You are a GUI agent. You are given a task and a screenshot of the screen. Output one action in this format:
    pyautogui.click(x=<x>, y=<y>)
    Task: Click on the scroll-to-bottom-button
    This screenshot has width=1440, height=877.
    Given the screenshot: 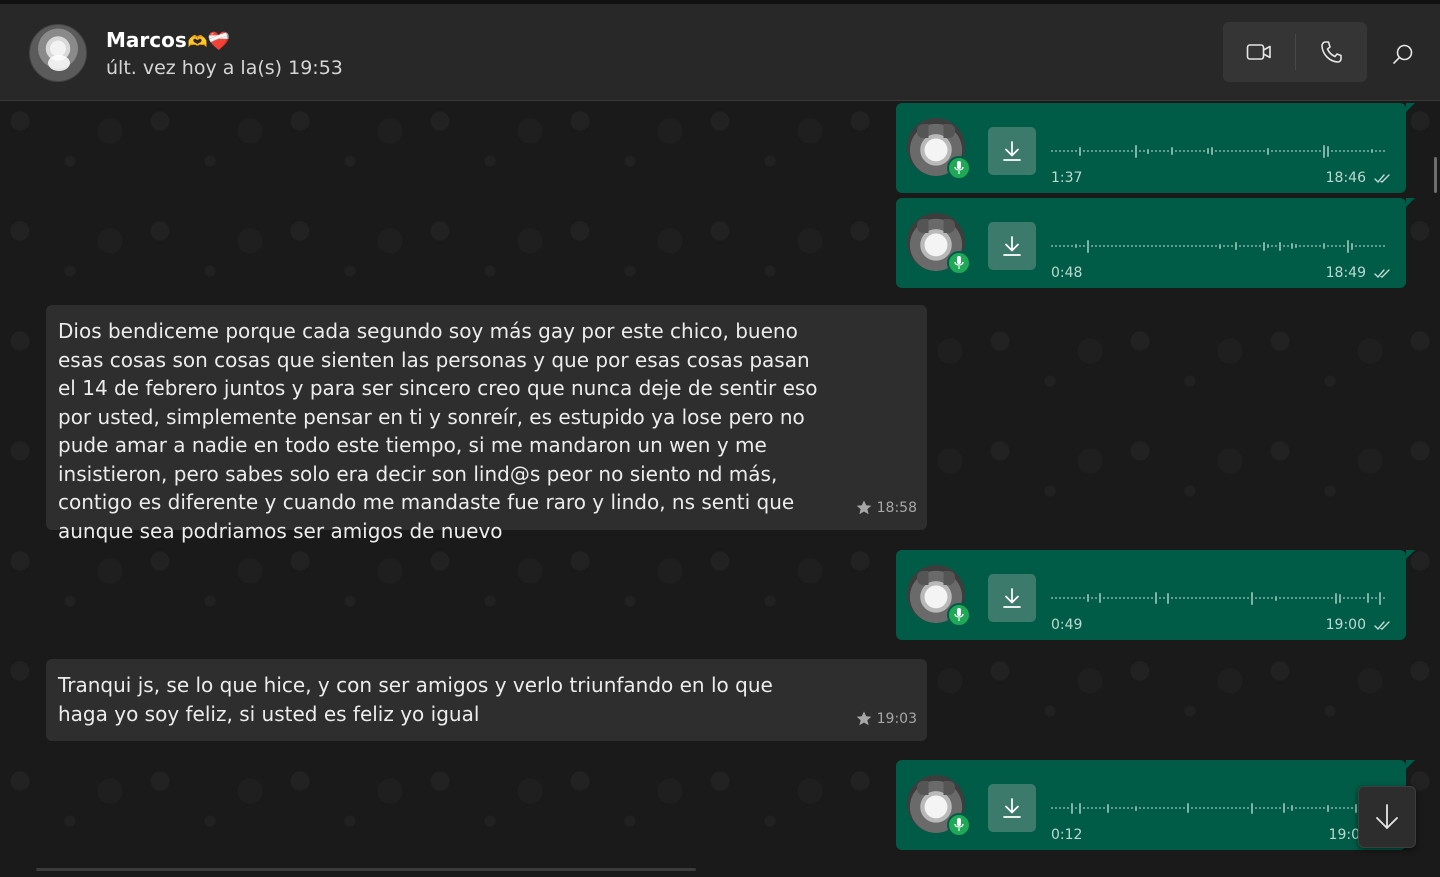 What is the action you would take?
    pyautogui.click(x=1387, y=817)
    